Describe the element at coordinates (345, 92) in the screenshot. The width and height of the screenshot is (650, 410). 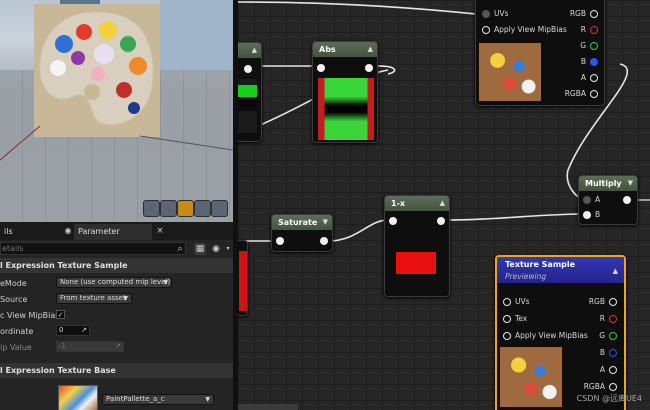
I see `node-abs: Abs ▲` at that location.